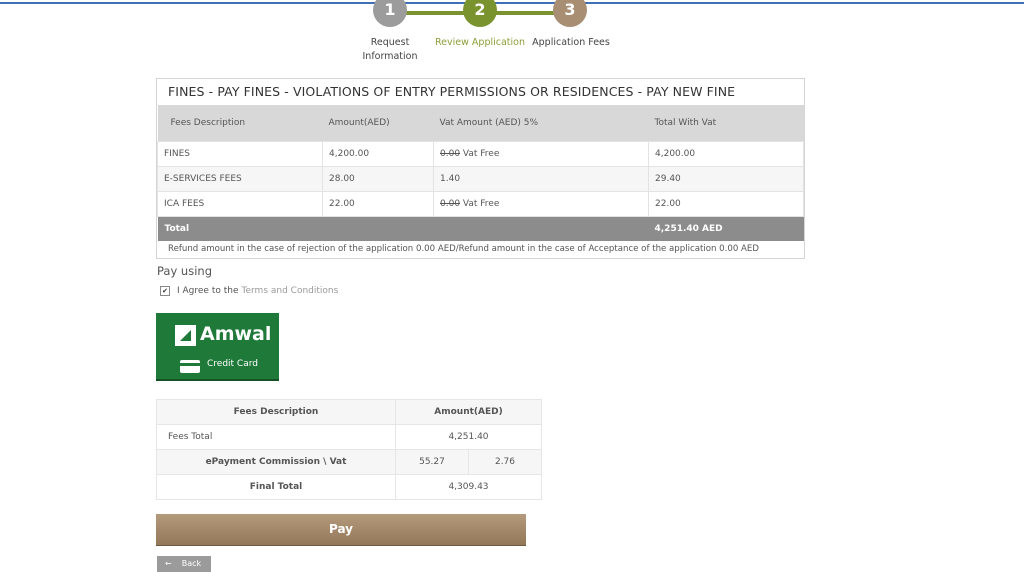 The image size is (1024, 572). I want to click on header-vat-amount: Vat Amount (AED) 5%, so click(541, 123).